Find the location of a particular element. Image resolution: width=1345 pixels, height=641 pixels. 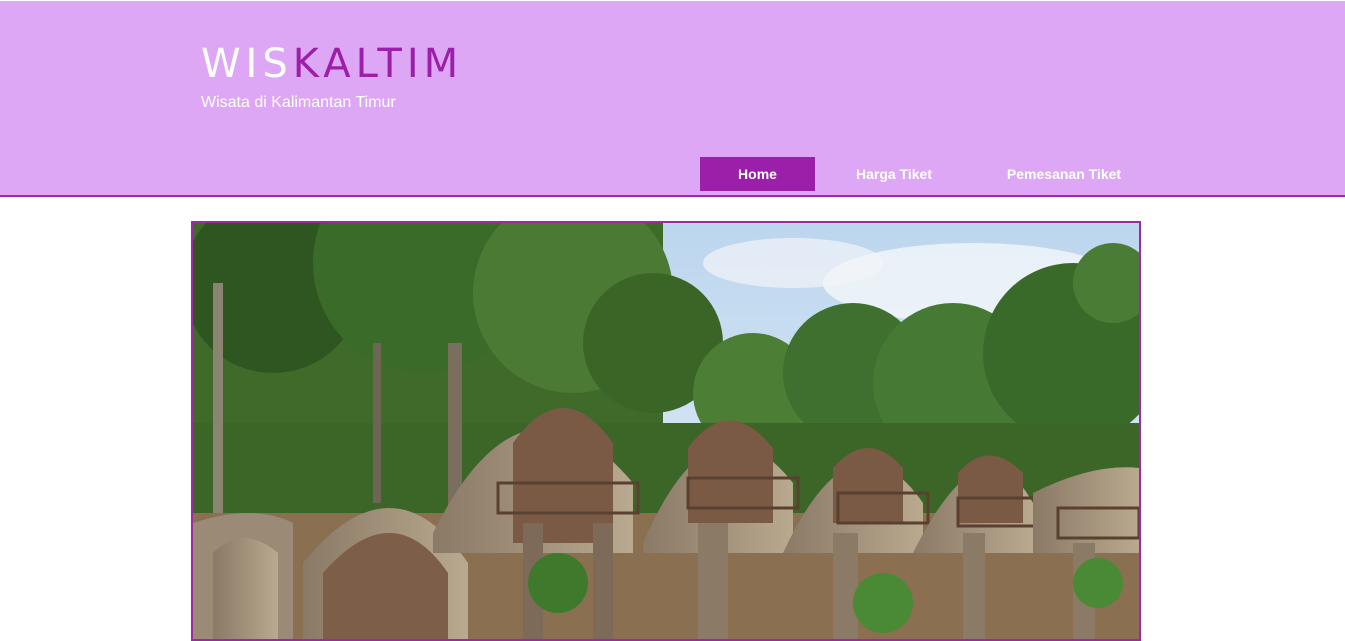

logo-part-1: WIS is located at coordinates (247, 64).